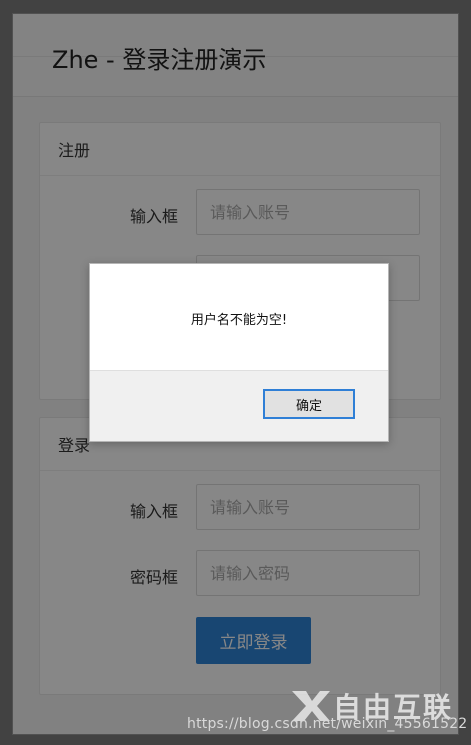 This screenshot has height=745, width=471. What do you see at coordinates (239, 405) in the screenshot?
I see `alert-footer: 确定` at bounding box center [239, 405].